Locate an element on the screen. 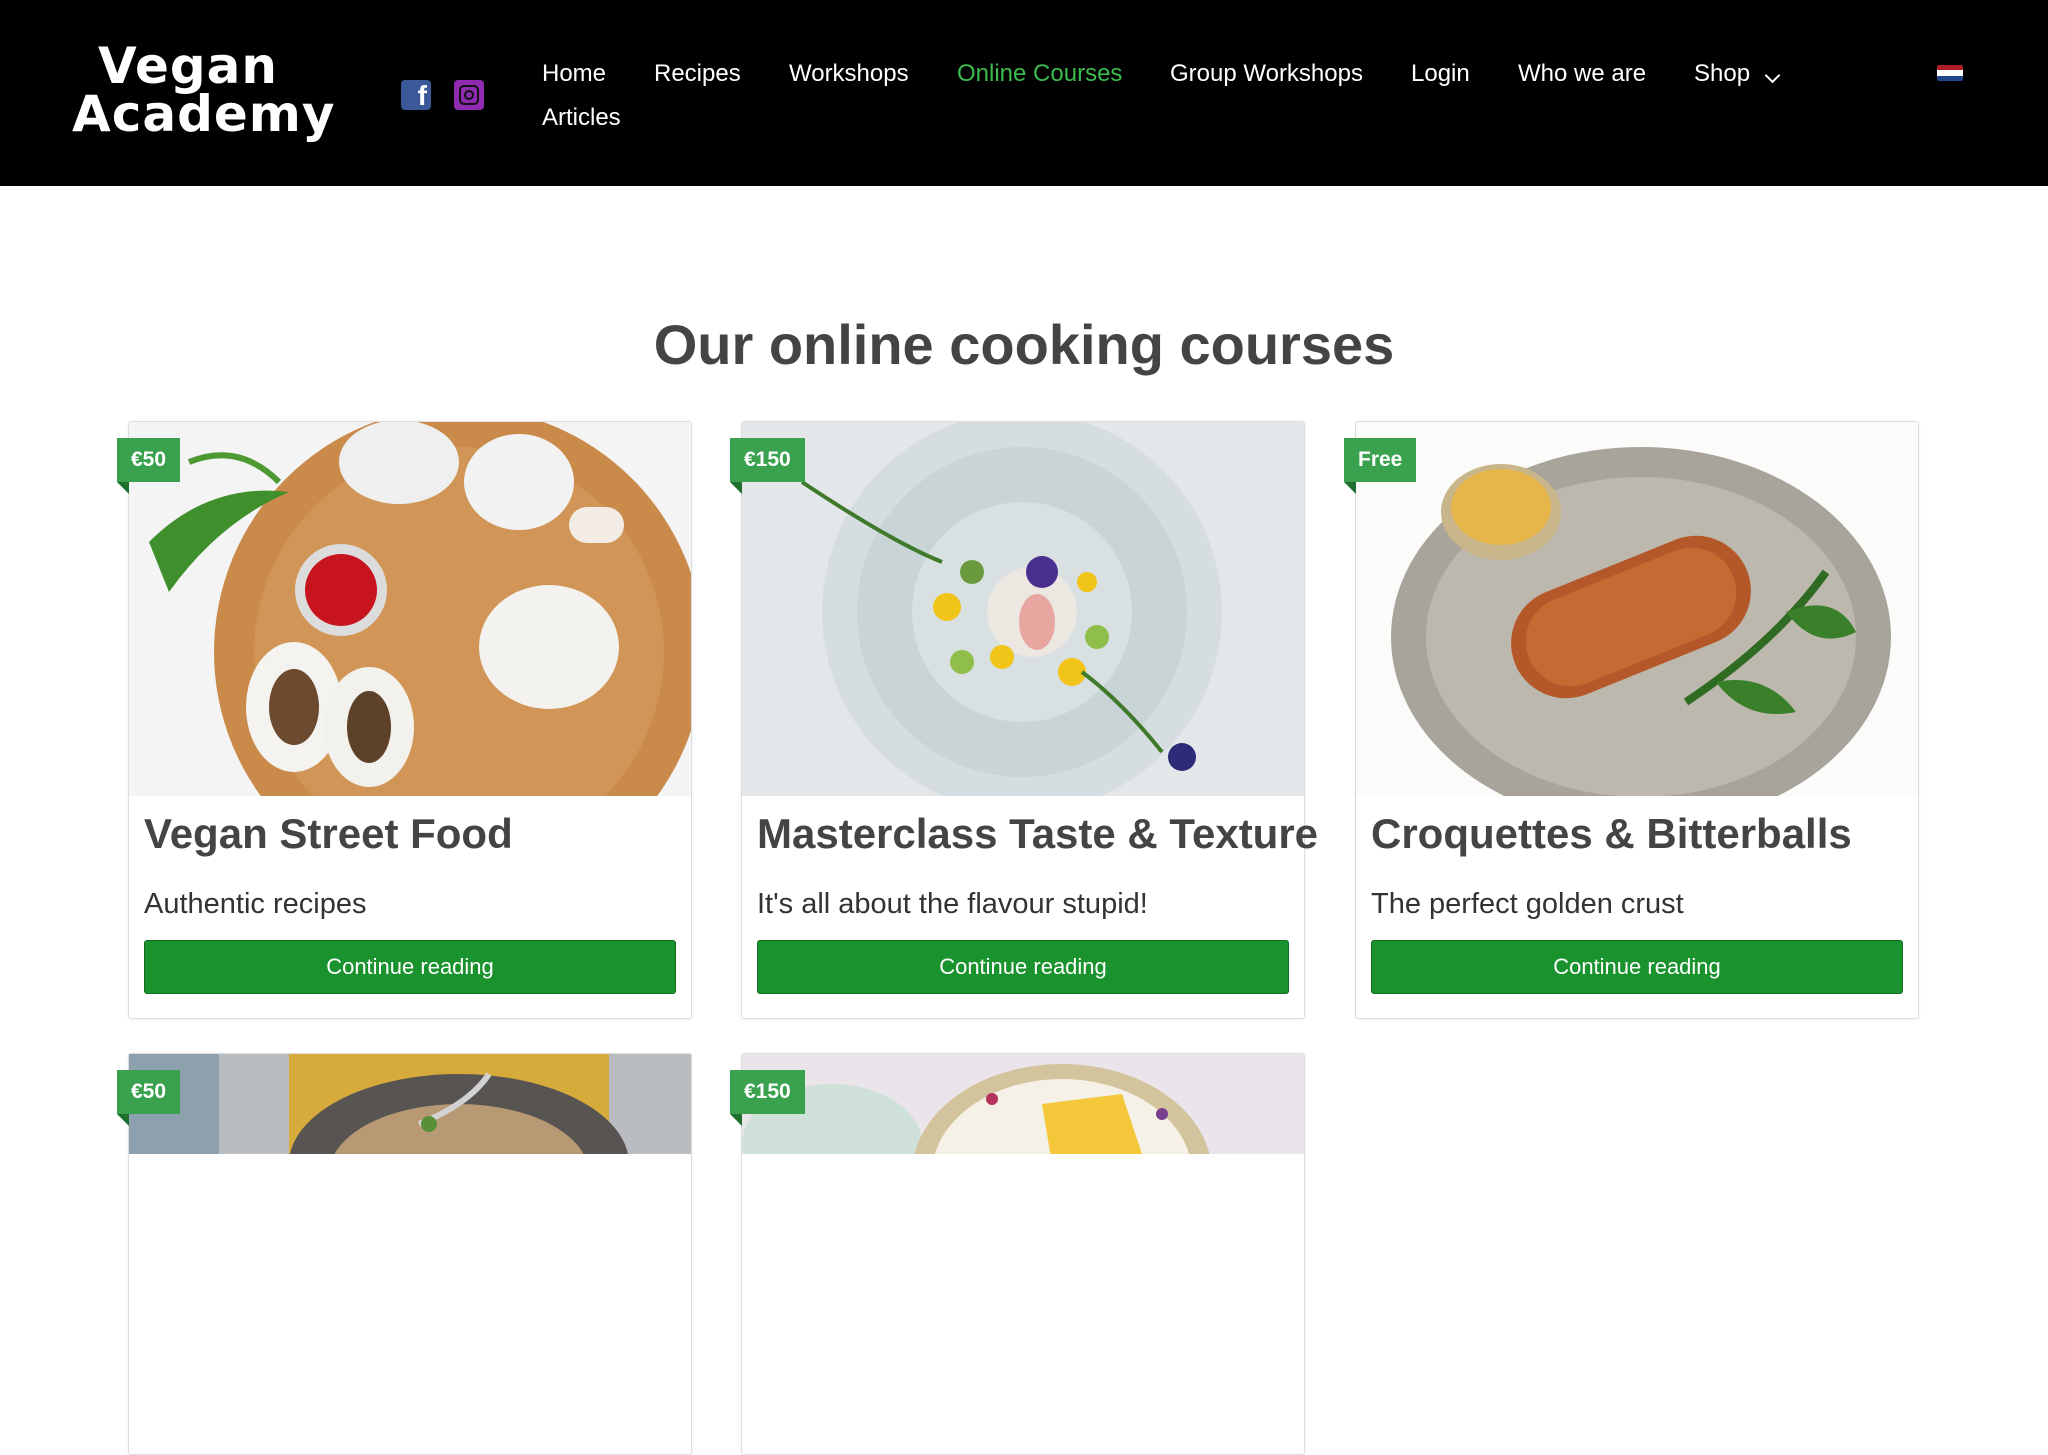 The image size is (2048, 1455). course-card: €50 is located at coordinates (404, 1254).